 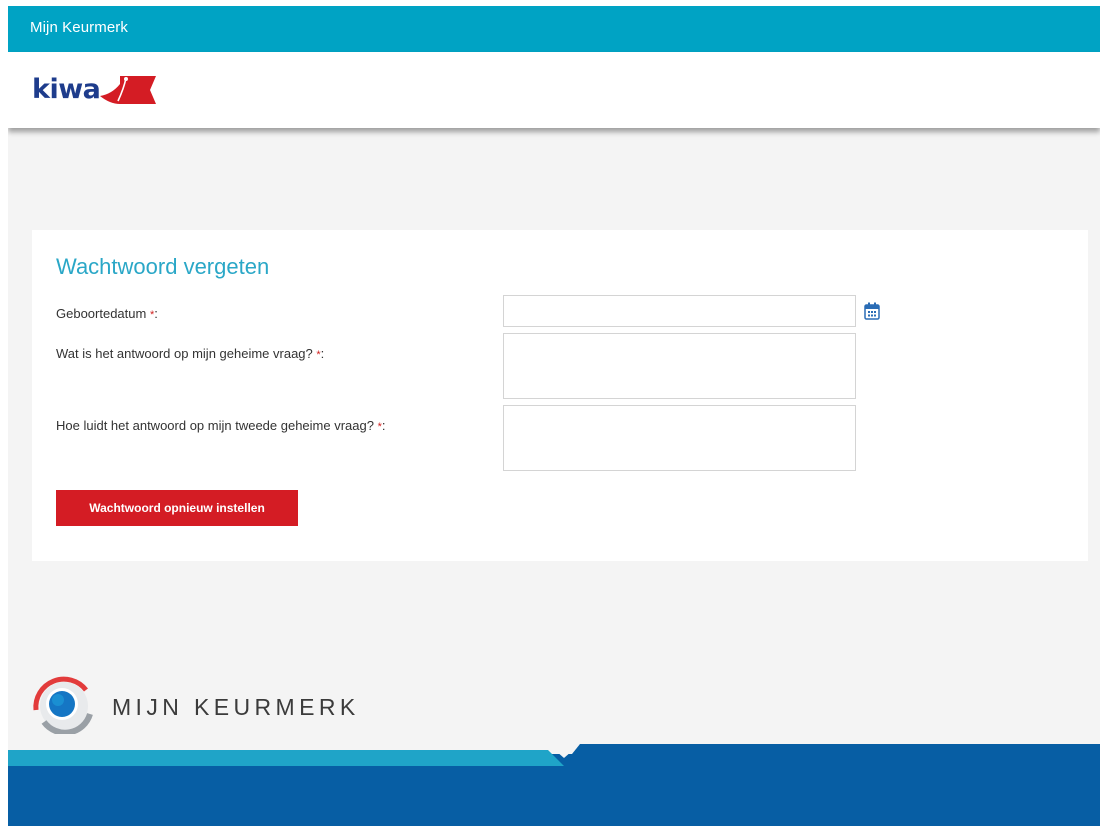 What do you see at coordinates (679, 311) in the screenshot?
I see `birthdate-input` at bounding box center [679, 311].